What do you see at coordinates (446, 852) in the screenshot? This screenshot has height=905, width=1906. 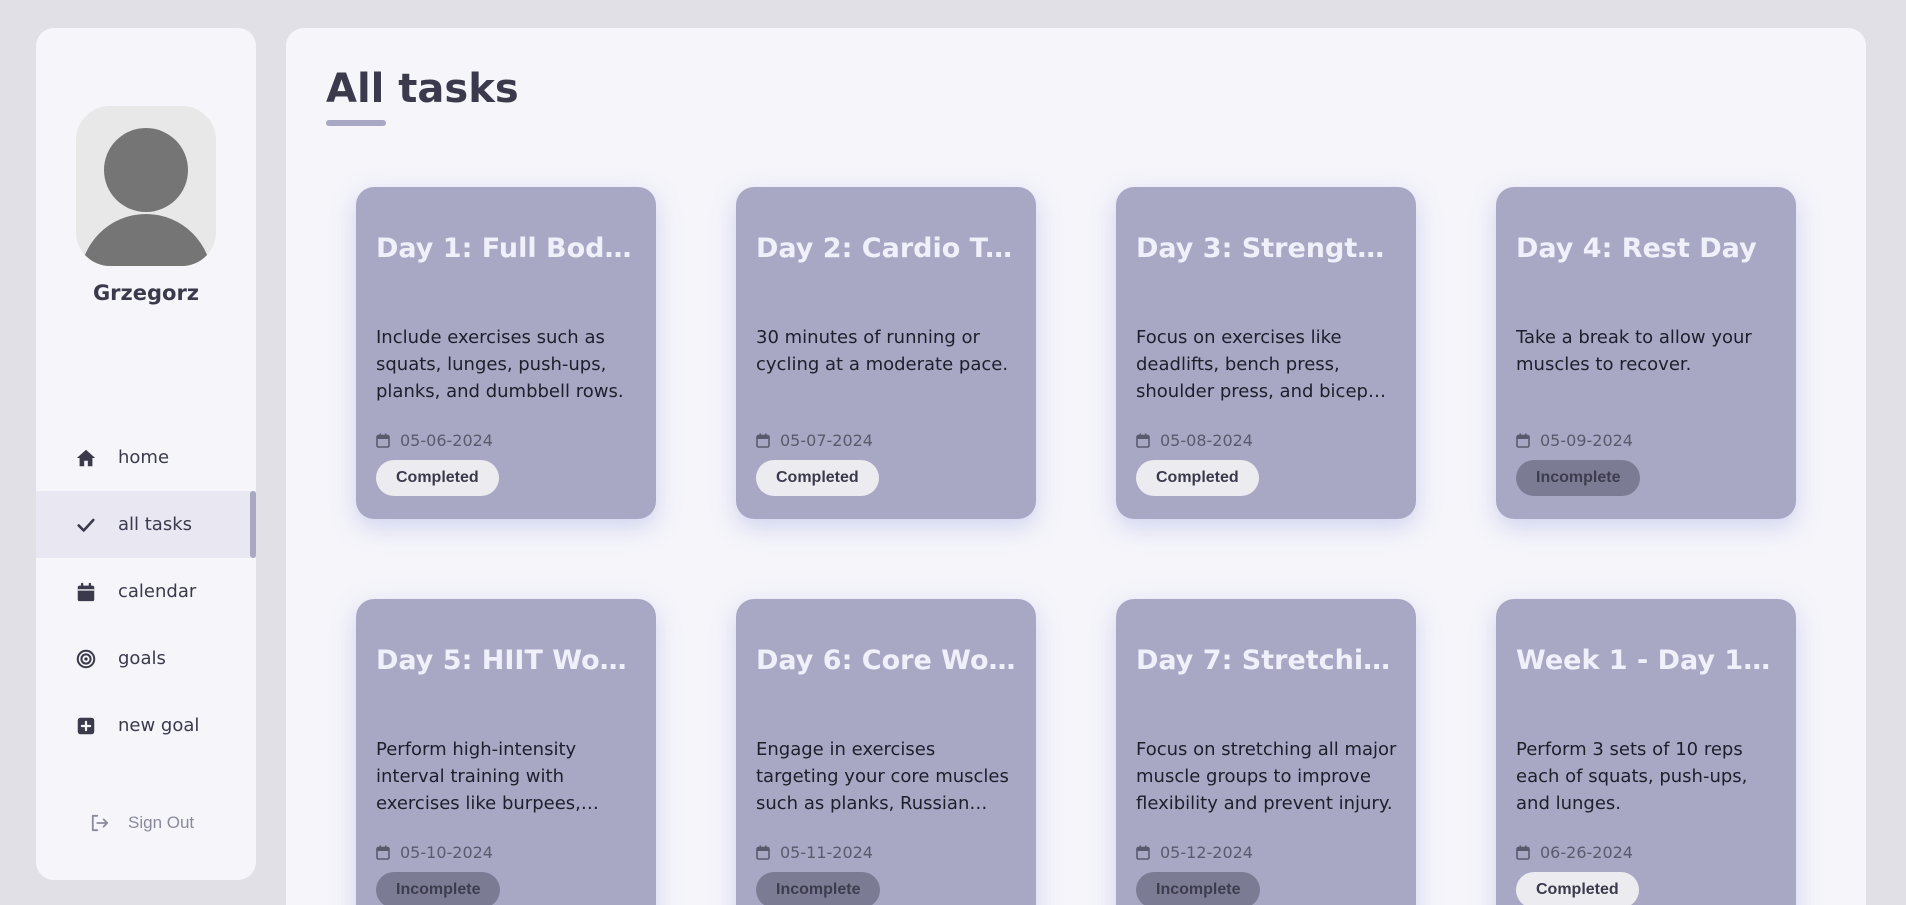 I see `task-date-text: 05-10-2024` at bounding box center [446, 852].